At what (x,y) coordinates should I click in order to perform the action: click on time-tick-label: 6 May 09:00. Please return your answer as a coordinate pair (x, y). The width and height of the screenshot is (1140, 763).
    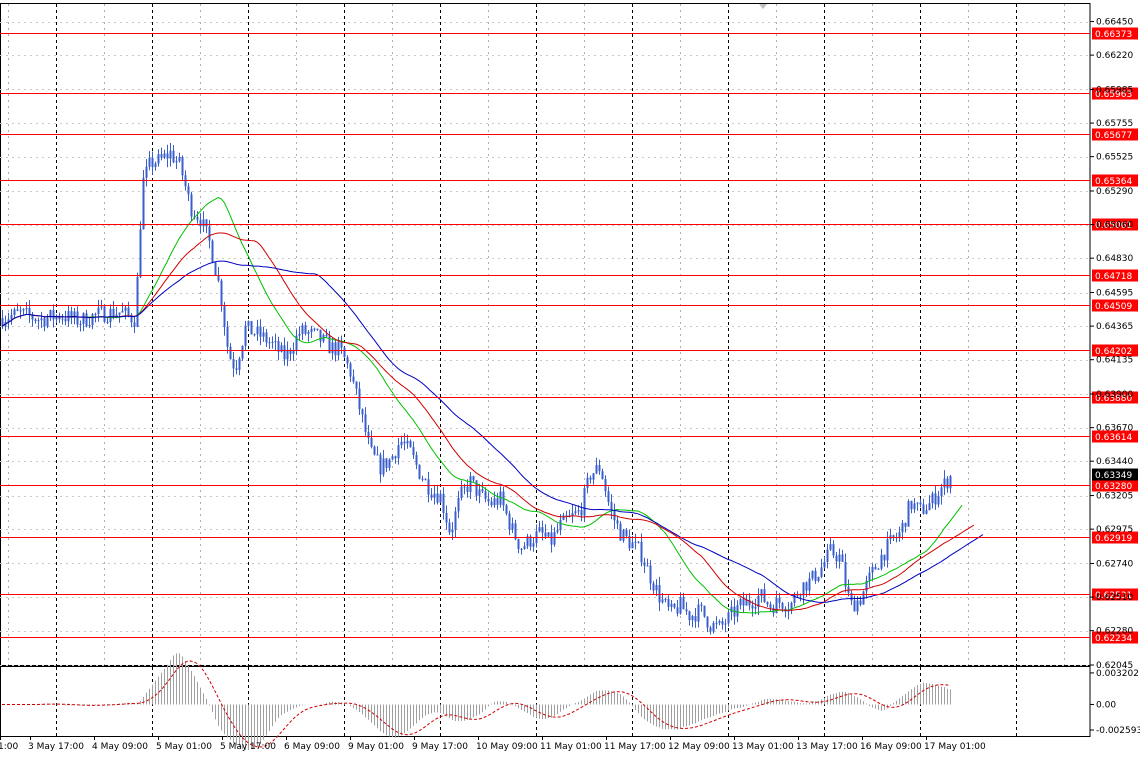
    Looking at the image, I should click on (312, 747).